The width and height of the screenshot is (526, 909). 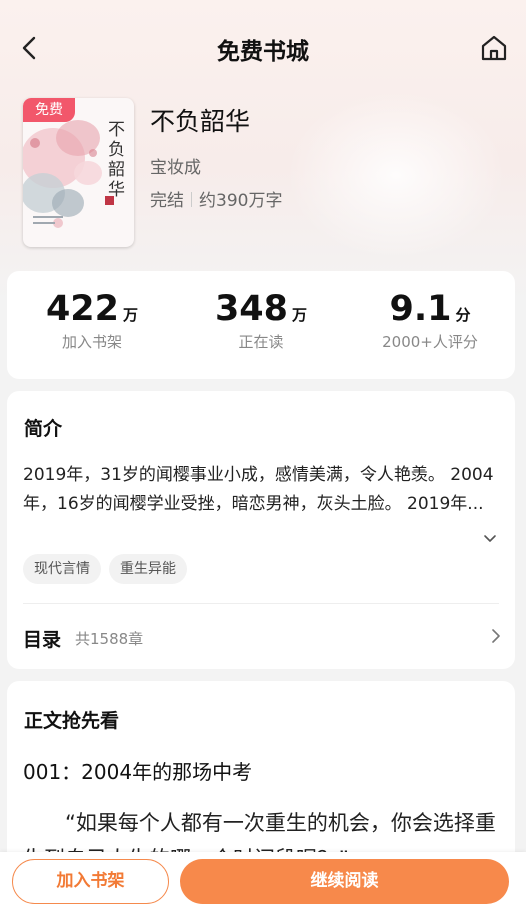 I want to click on tag-item: 现代言情, so click(x=62, y=569).